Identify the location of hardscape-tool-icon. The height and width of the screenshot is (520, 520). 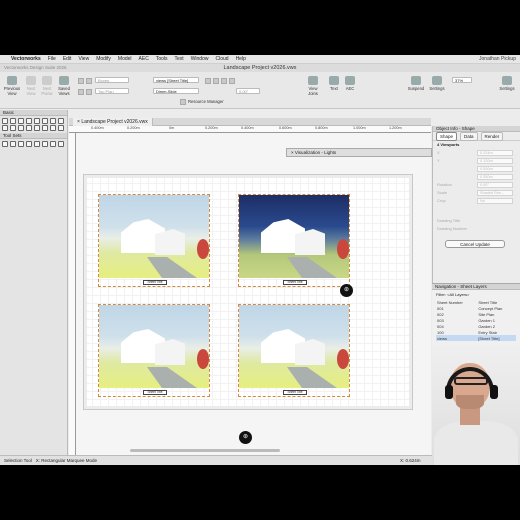
(53, 144).